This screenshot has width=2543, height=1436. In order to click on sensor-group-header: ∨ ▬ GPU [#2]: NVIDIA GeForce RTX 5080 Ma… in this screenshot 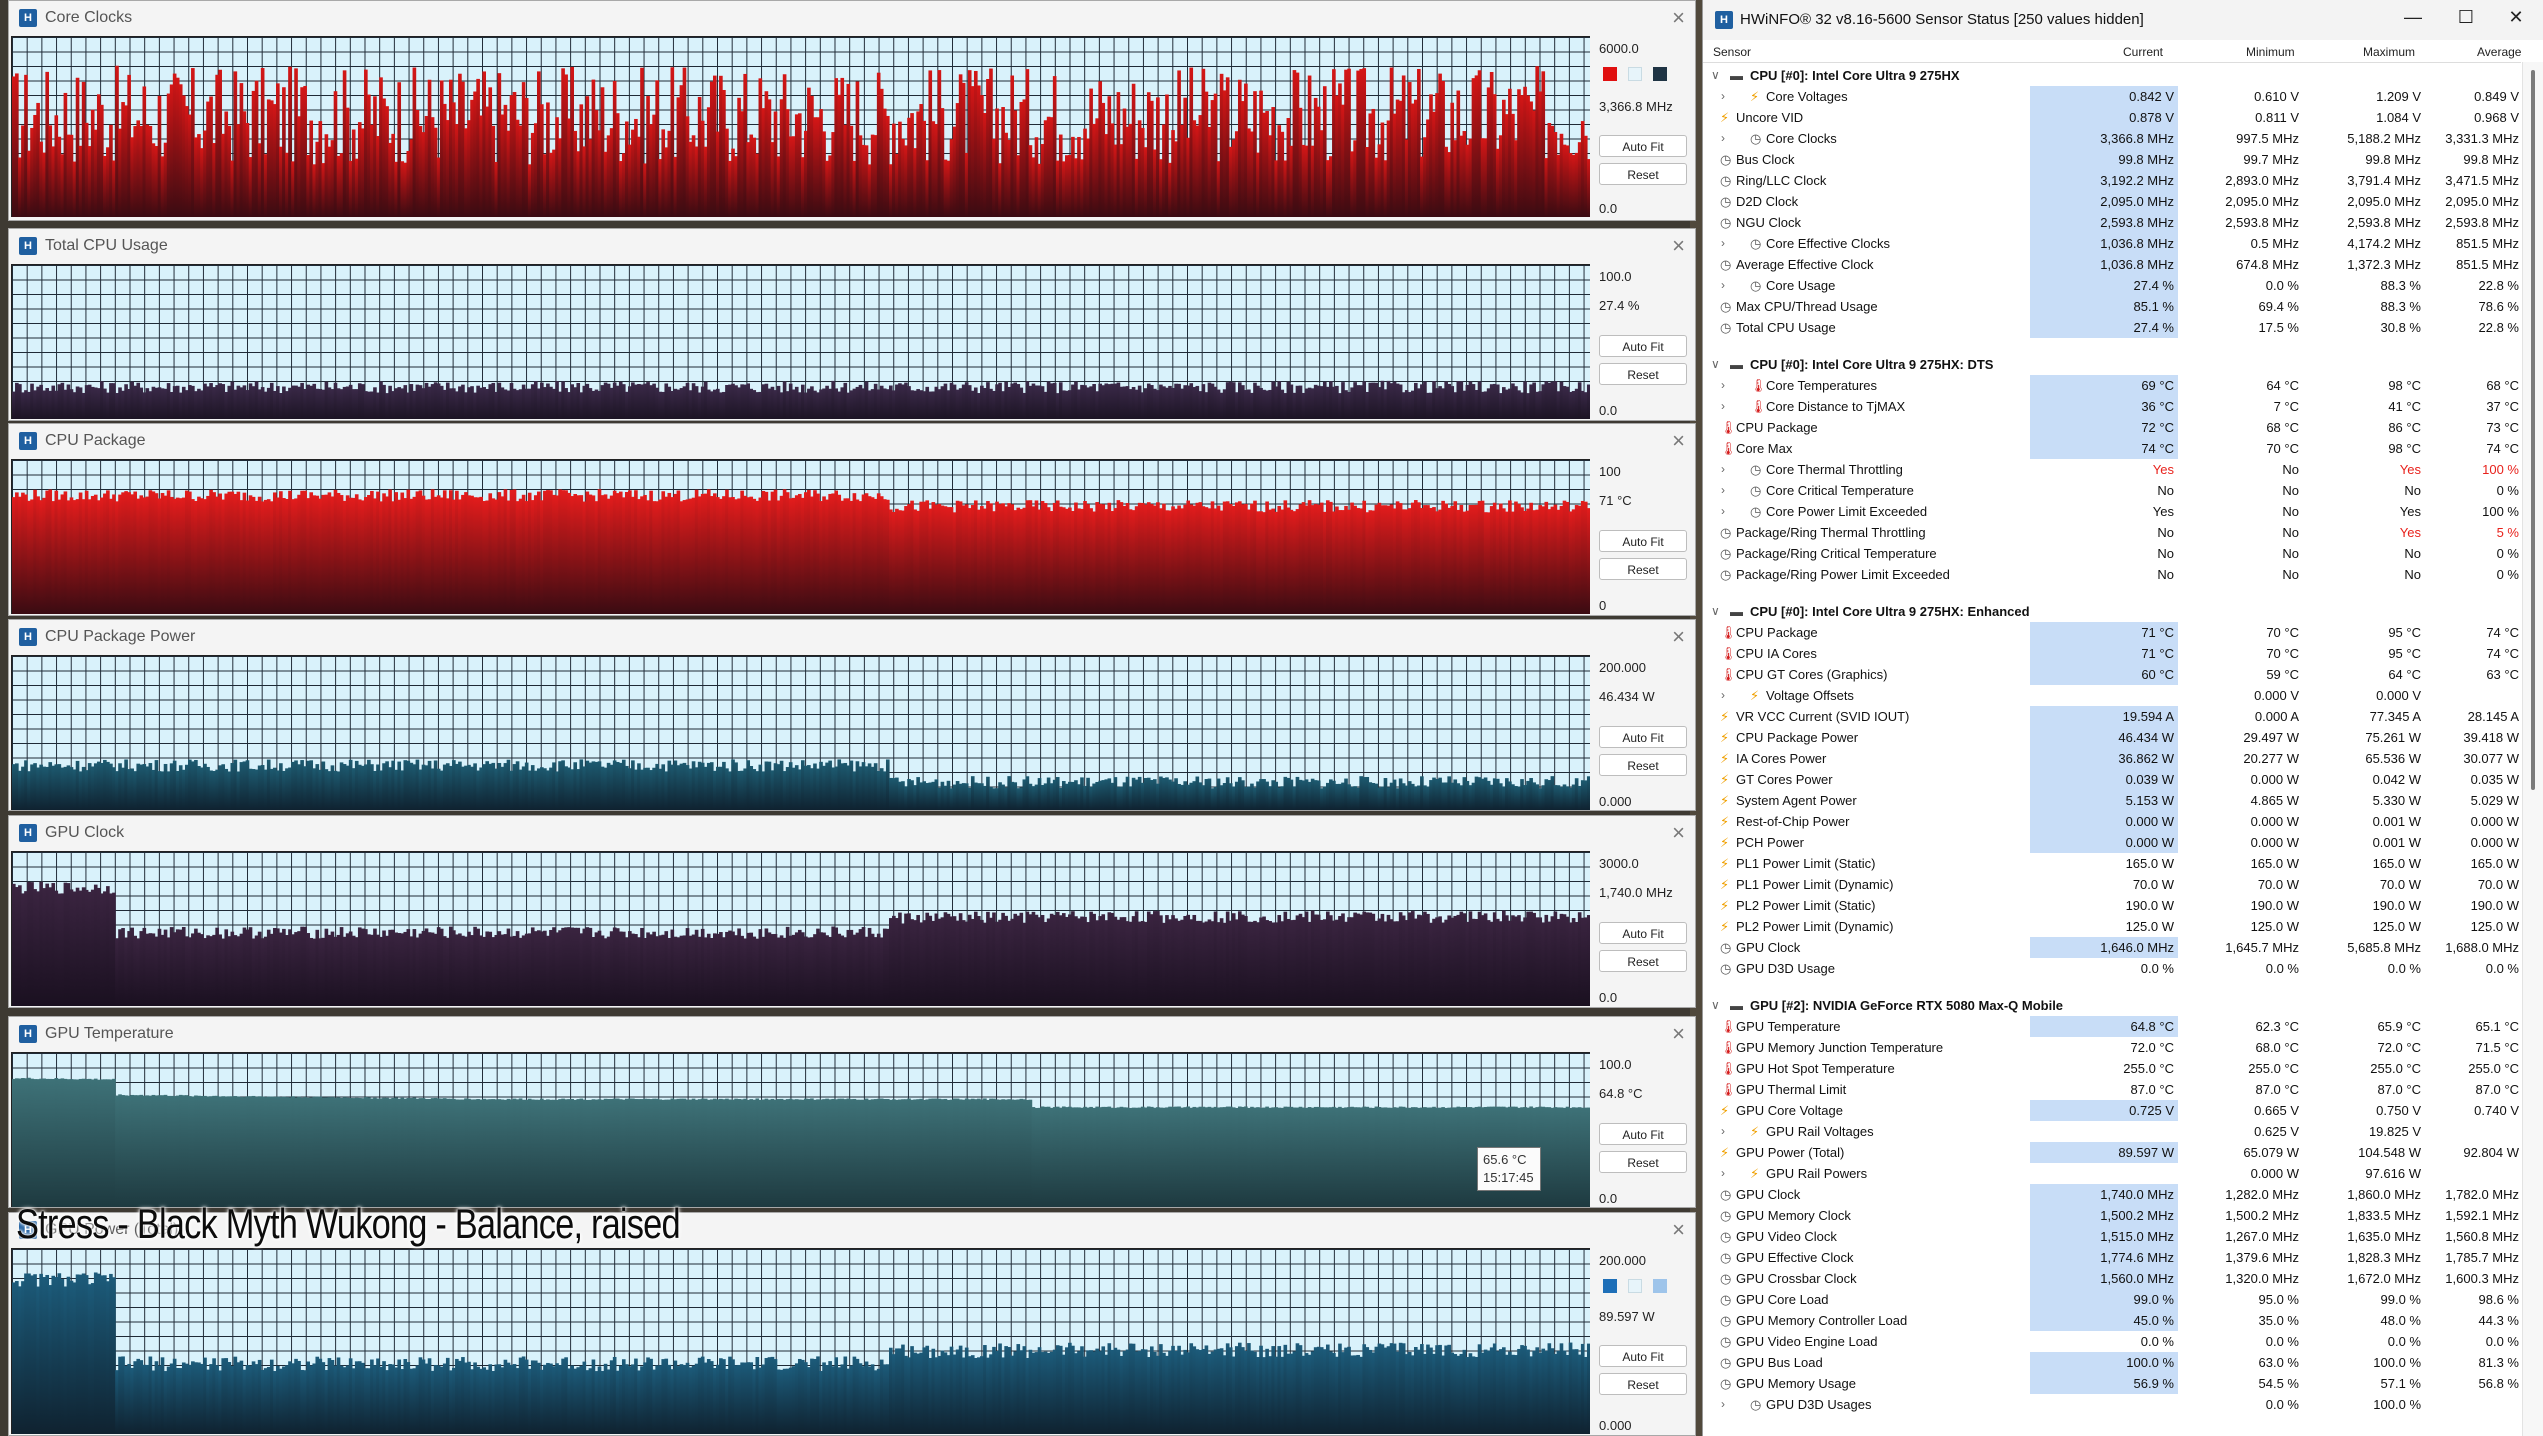, I will do `click(2112, 1005)`.